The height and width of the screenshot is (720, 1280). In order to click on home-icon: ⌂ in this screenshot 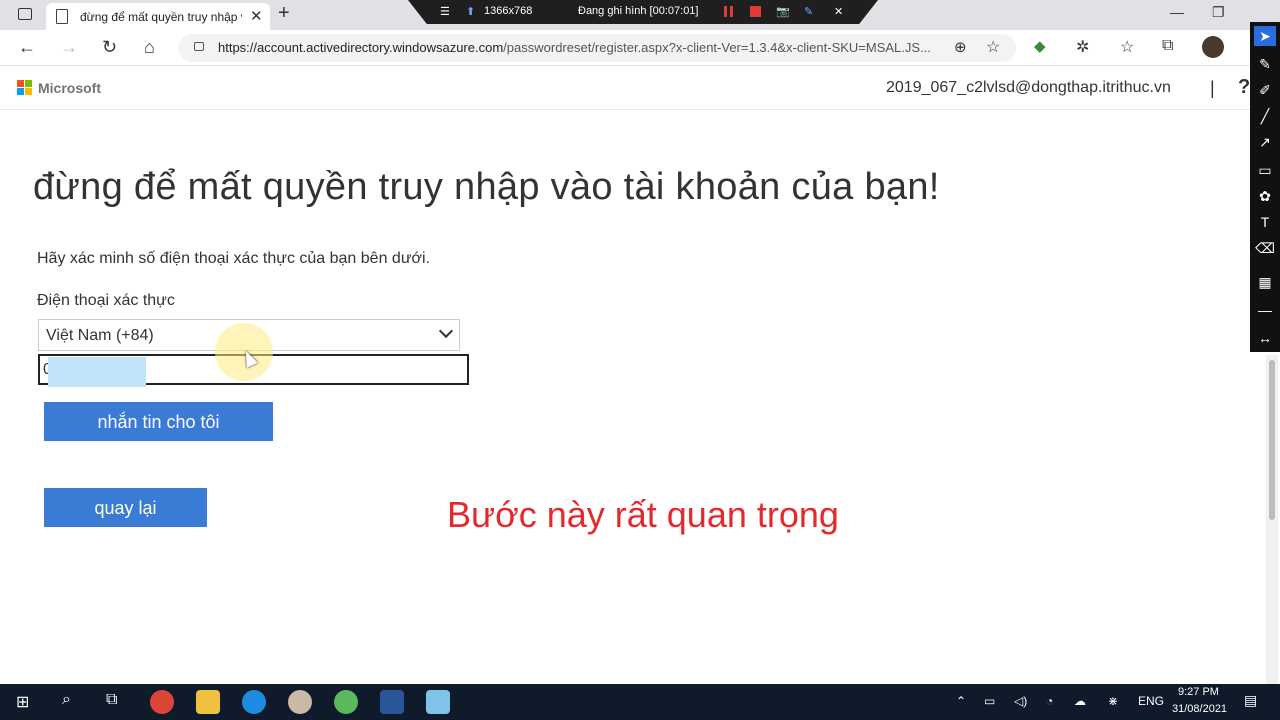, I will do `click(149, 47)`.